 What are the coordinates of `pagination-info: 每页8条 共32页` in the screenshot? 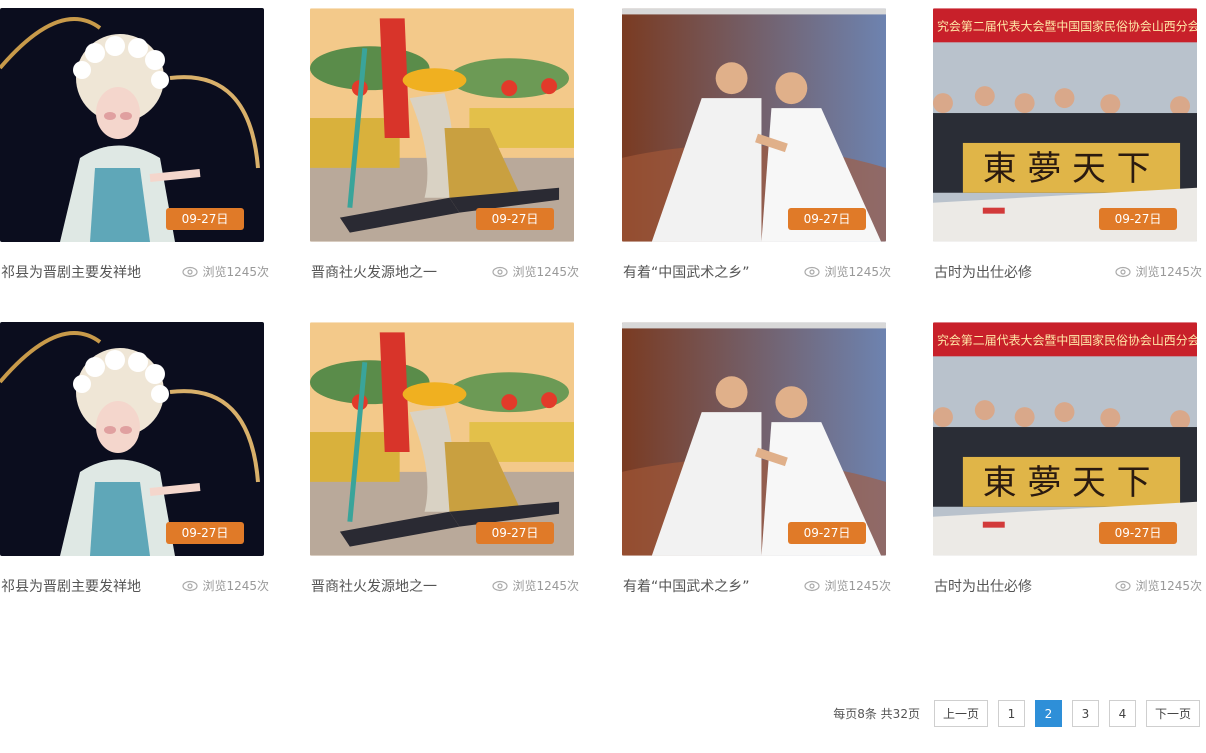 It's located at (876, 714).